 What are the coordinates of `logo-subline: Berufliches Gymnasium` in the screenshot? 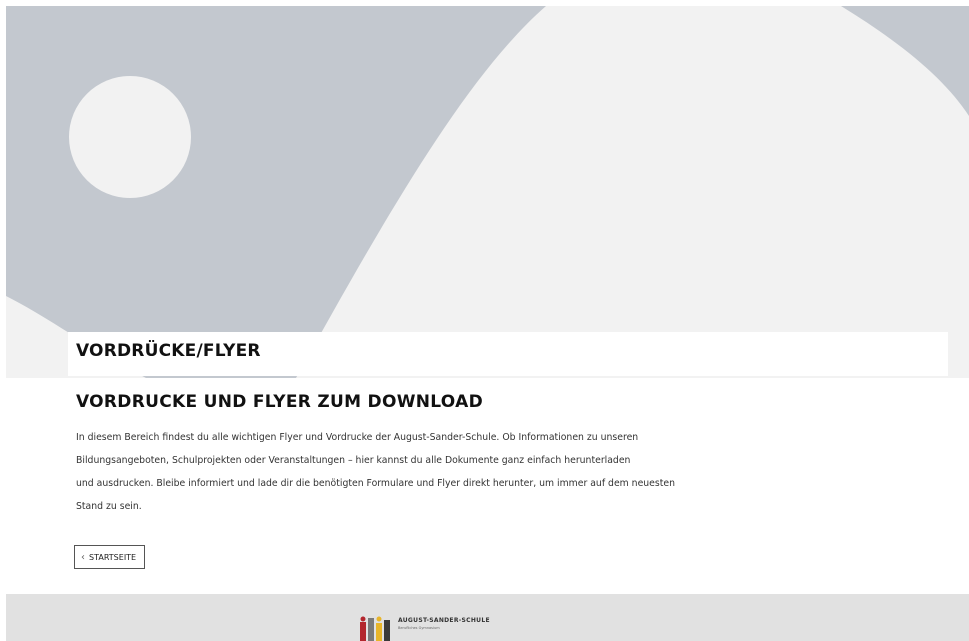 It's located at (419, 628).